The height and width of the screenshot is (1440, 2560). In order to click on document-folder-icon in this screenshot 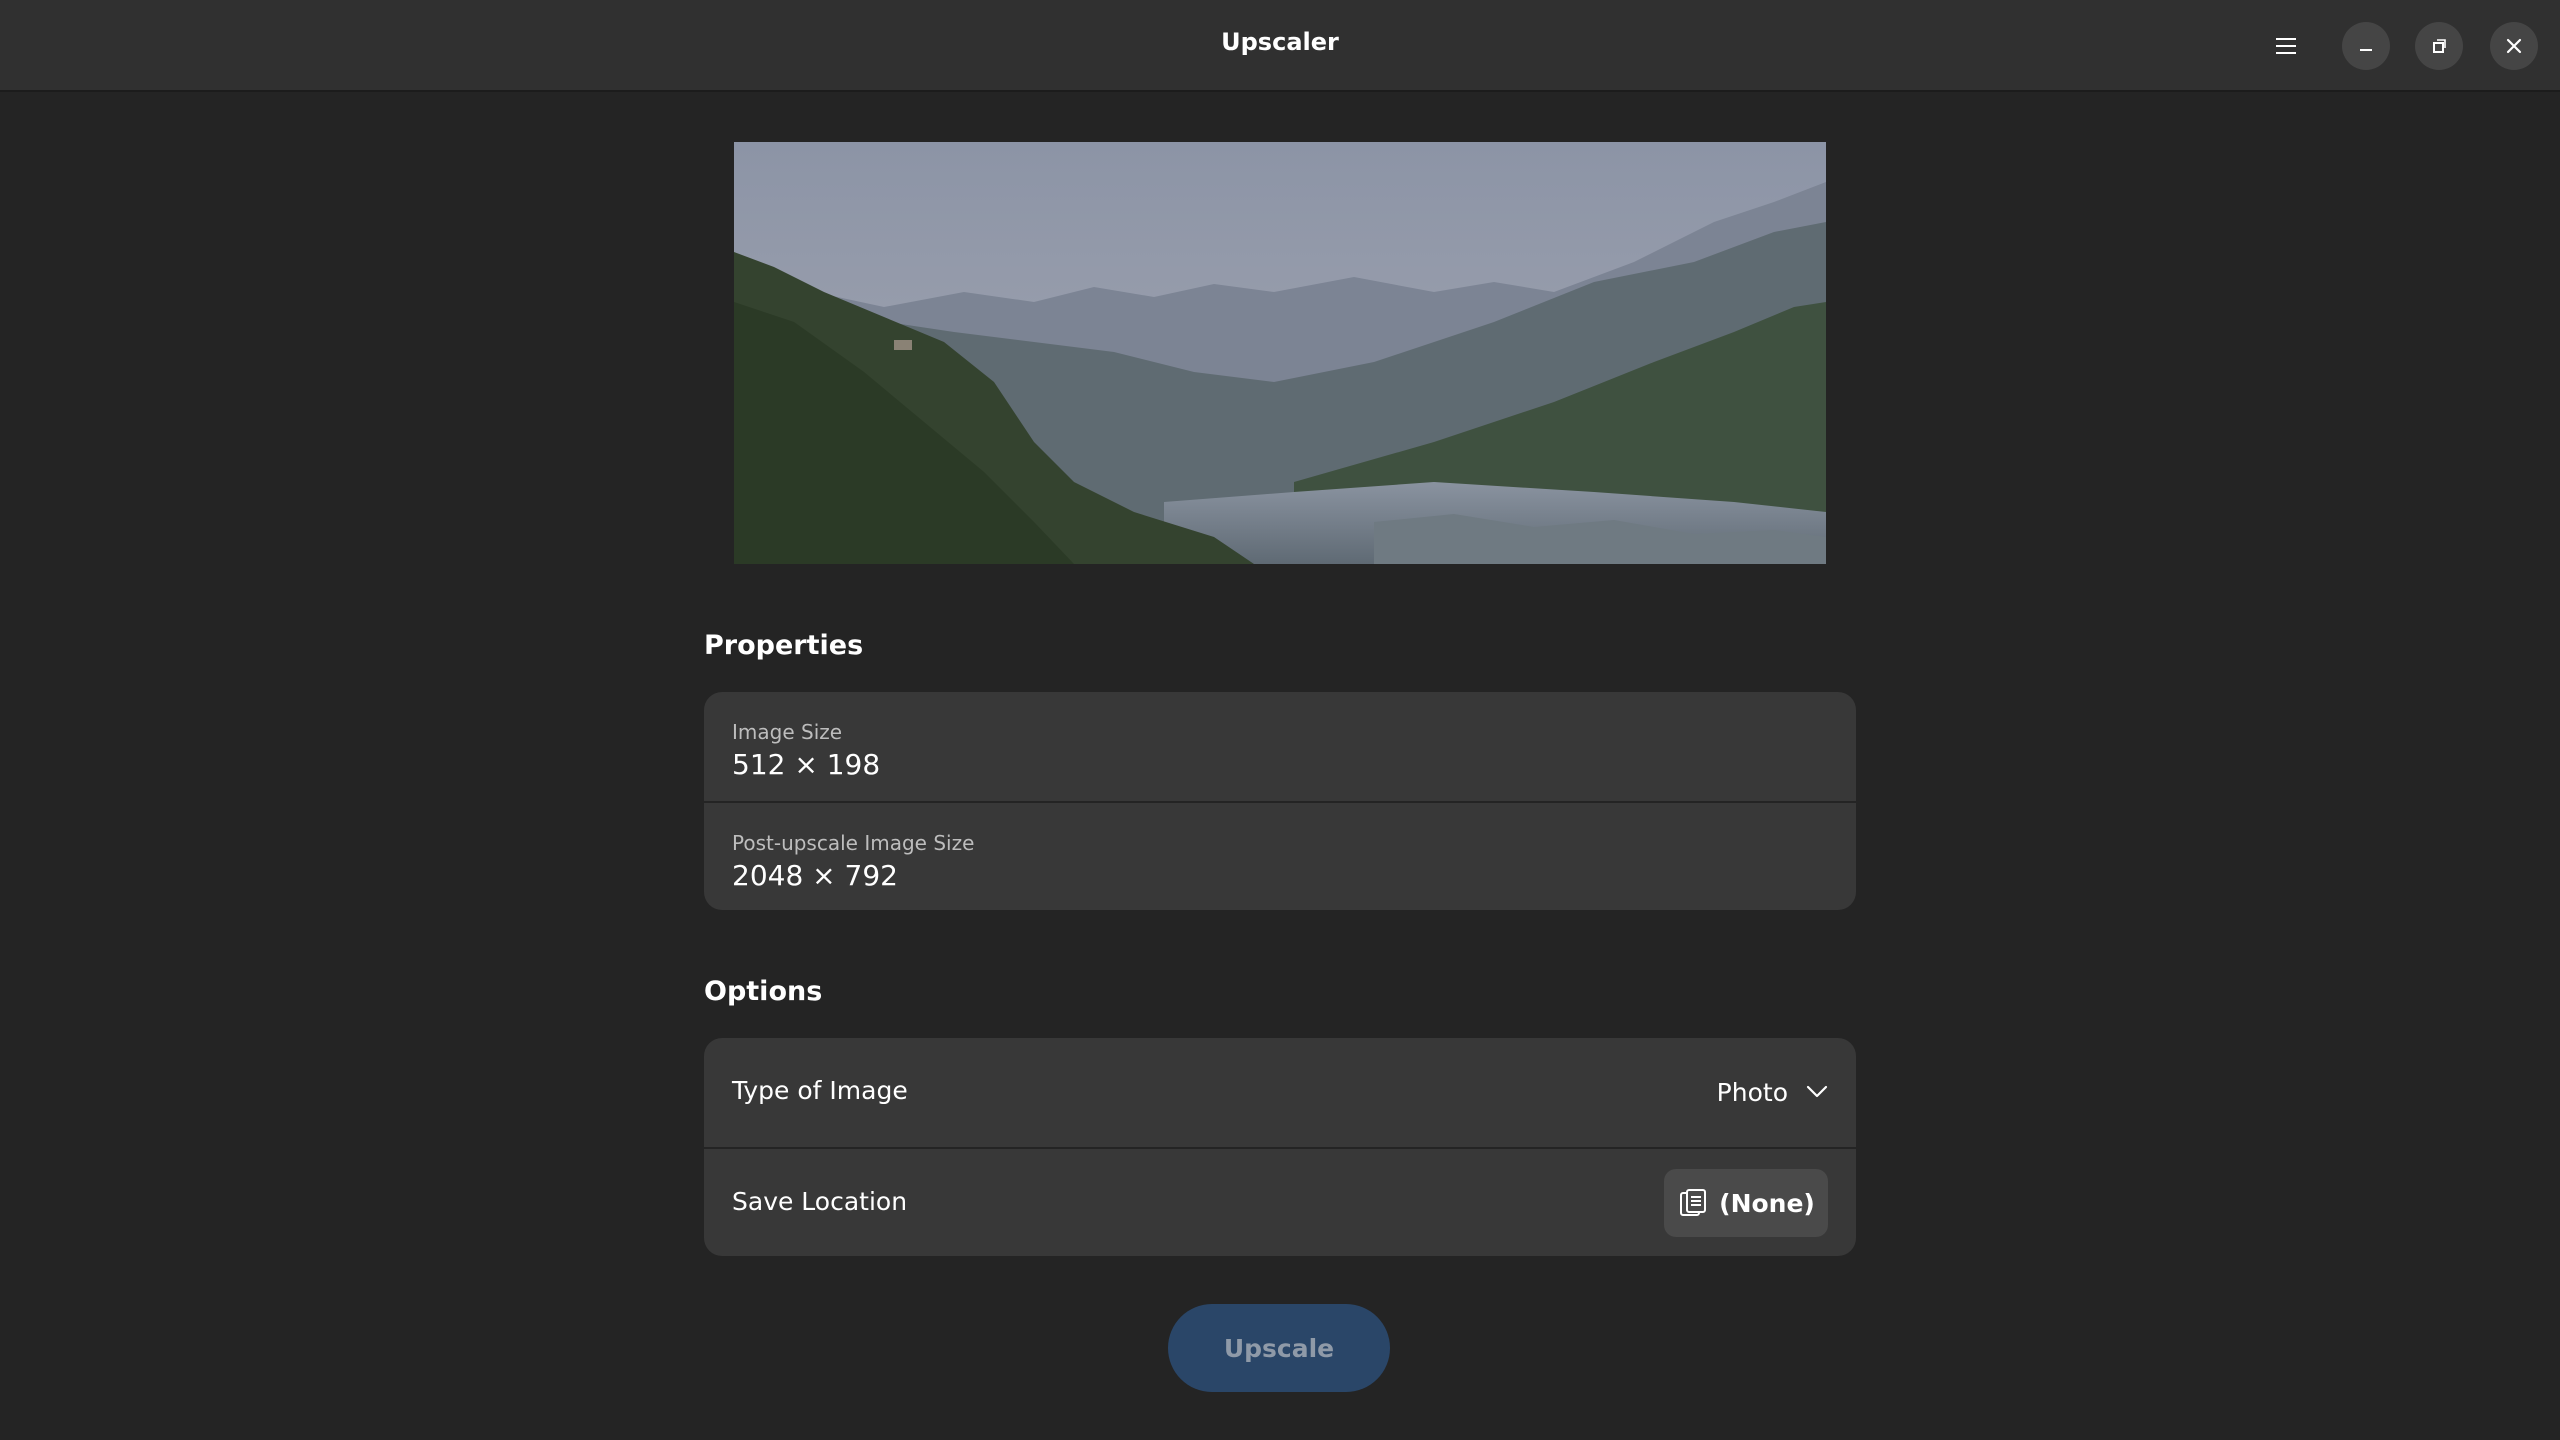, I will do `click(1693, 1202)`.